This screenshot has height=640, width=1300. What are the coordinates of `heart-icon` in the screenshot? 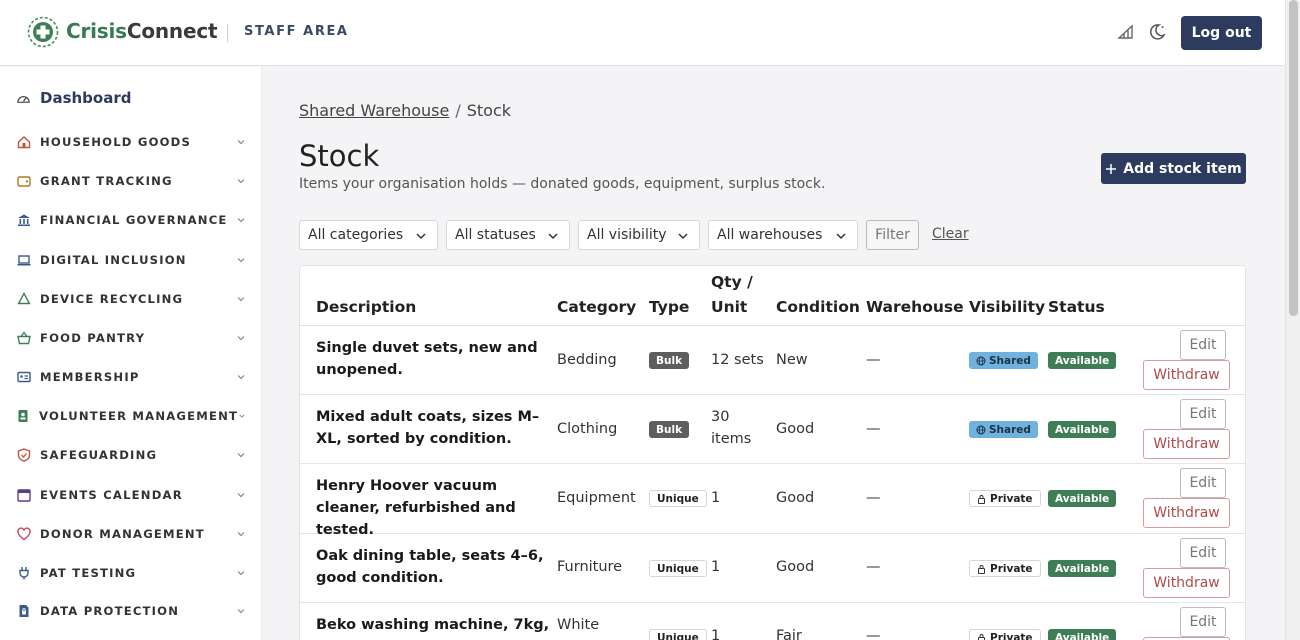 It's located at (23, 534).